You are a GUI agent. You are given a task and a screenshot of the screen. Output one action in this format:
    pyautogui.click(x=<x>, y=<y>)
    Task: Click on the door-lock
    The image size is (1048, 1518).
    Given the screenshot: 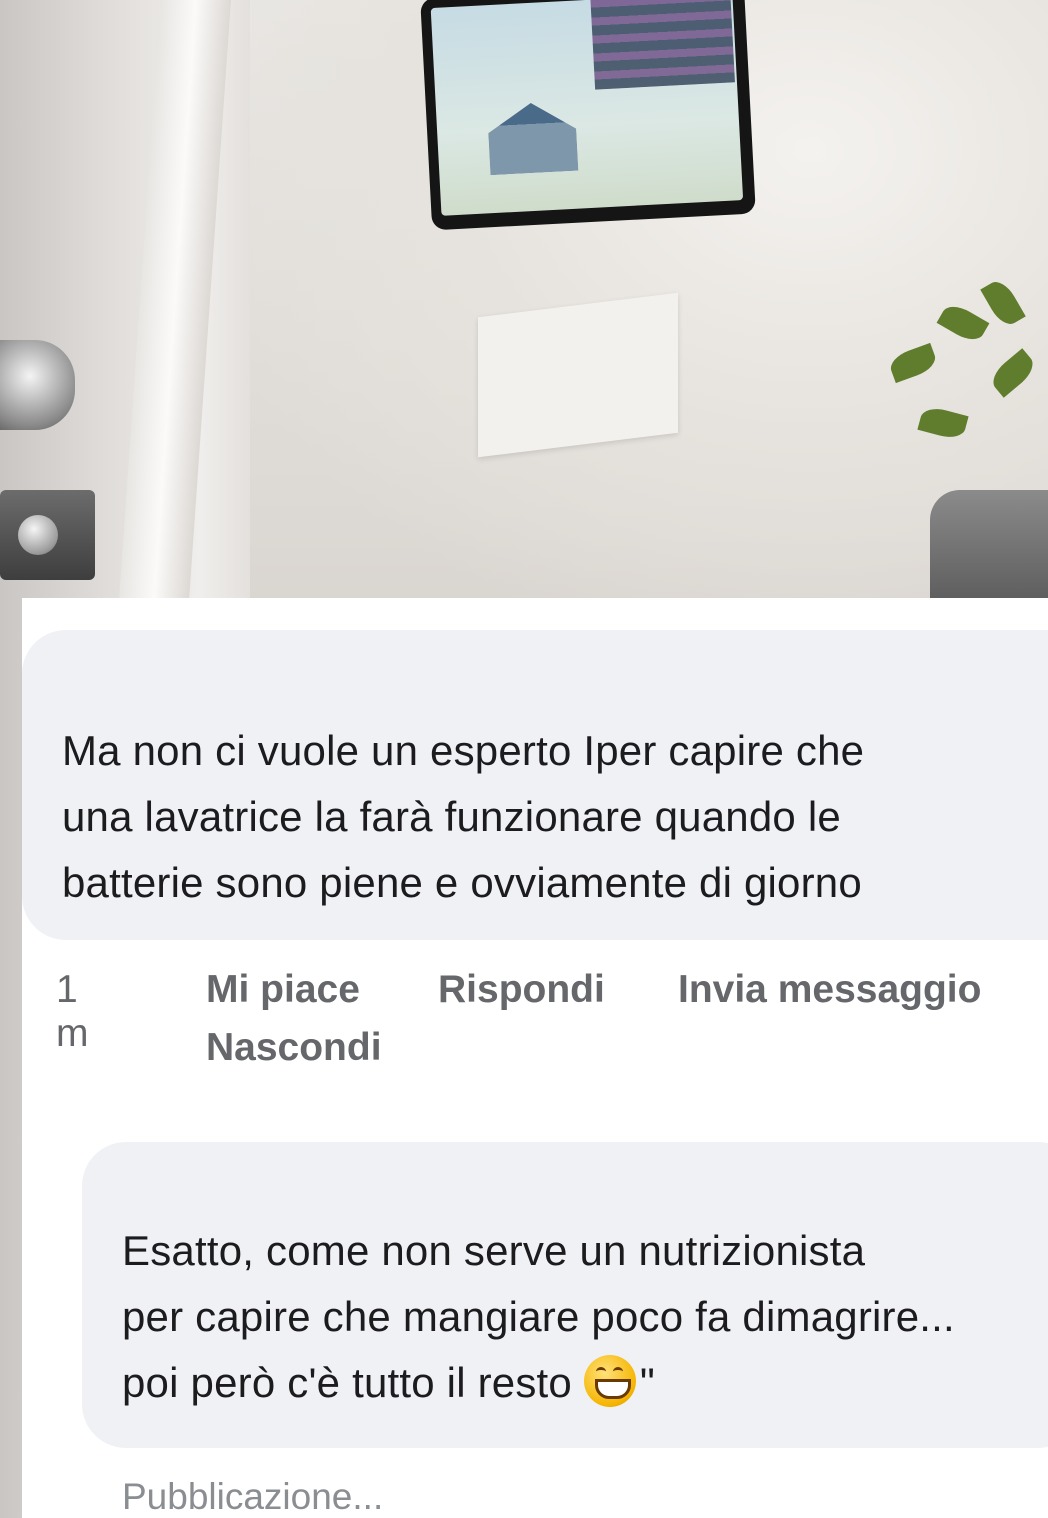 What is the action you would take?
    pyautogui.click(x=47, y=535)
    